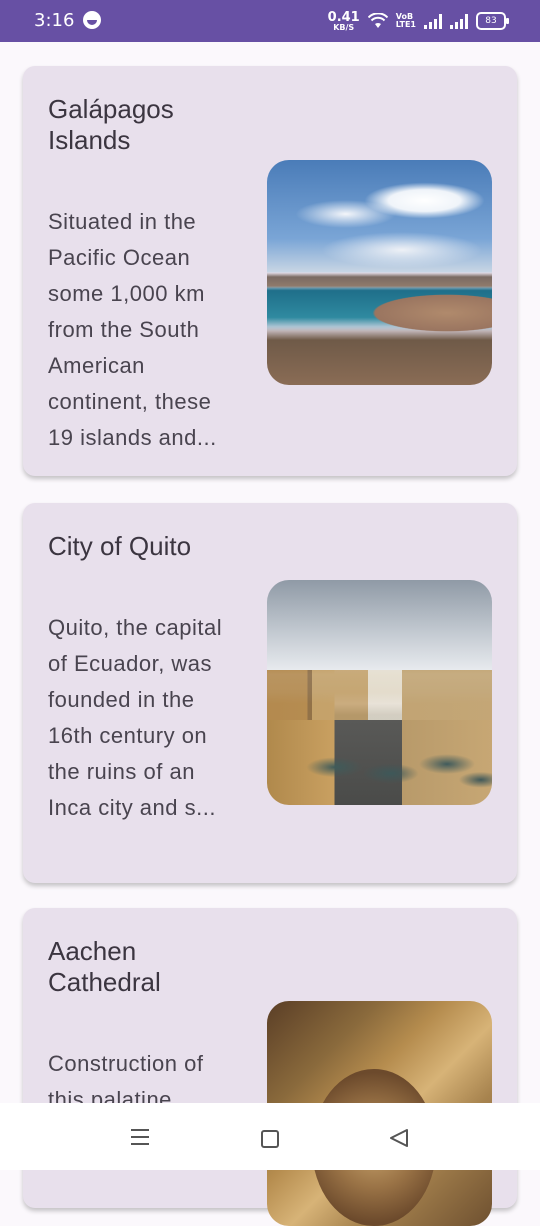 The image size is (540, 1226). I want to click on menu-icon, so click(140, 1137).